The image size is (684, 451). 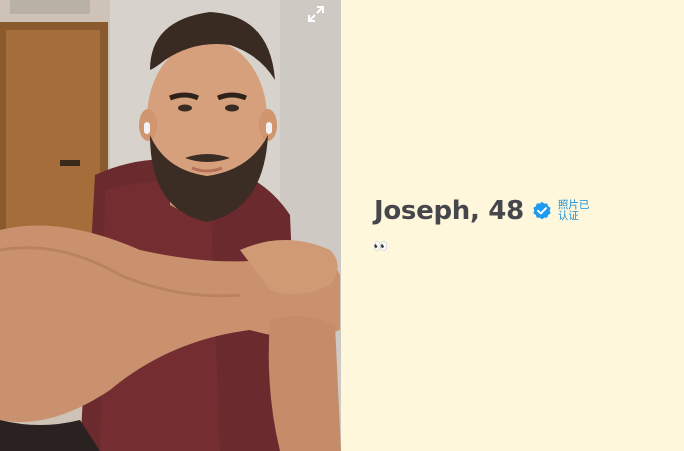 What do you see at coordinates (380, 246) in the screenshot?
I see `bio-emoji: 👀` at bounding box center [380, 246].